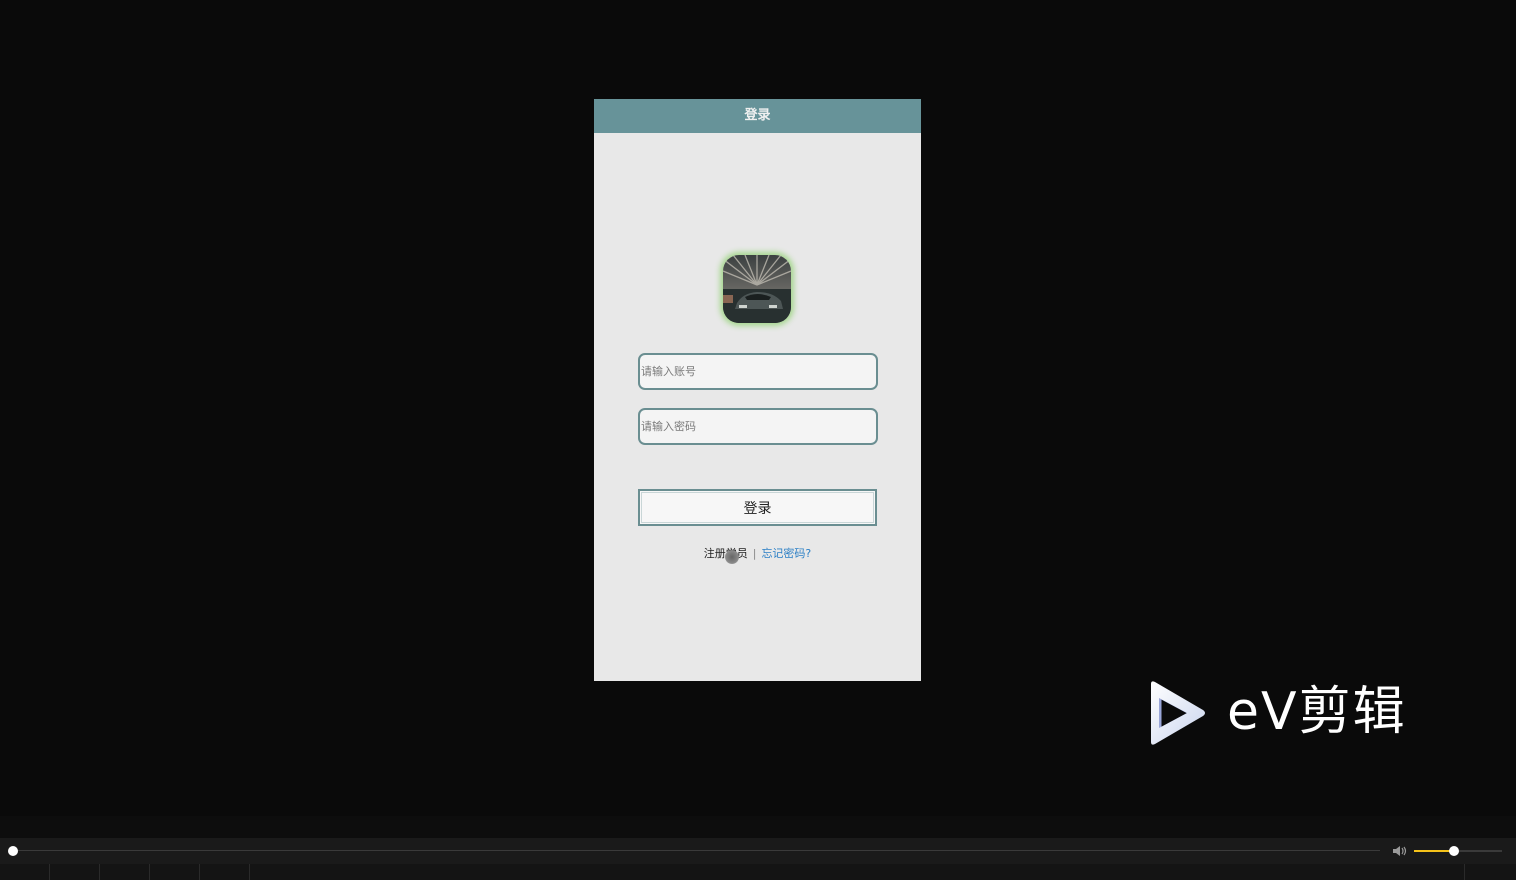 This screenshot has width=1516, height=880. I want to click on app-logo-icon, so click(757, 289).